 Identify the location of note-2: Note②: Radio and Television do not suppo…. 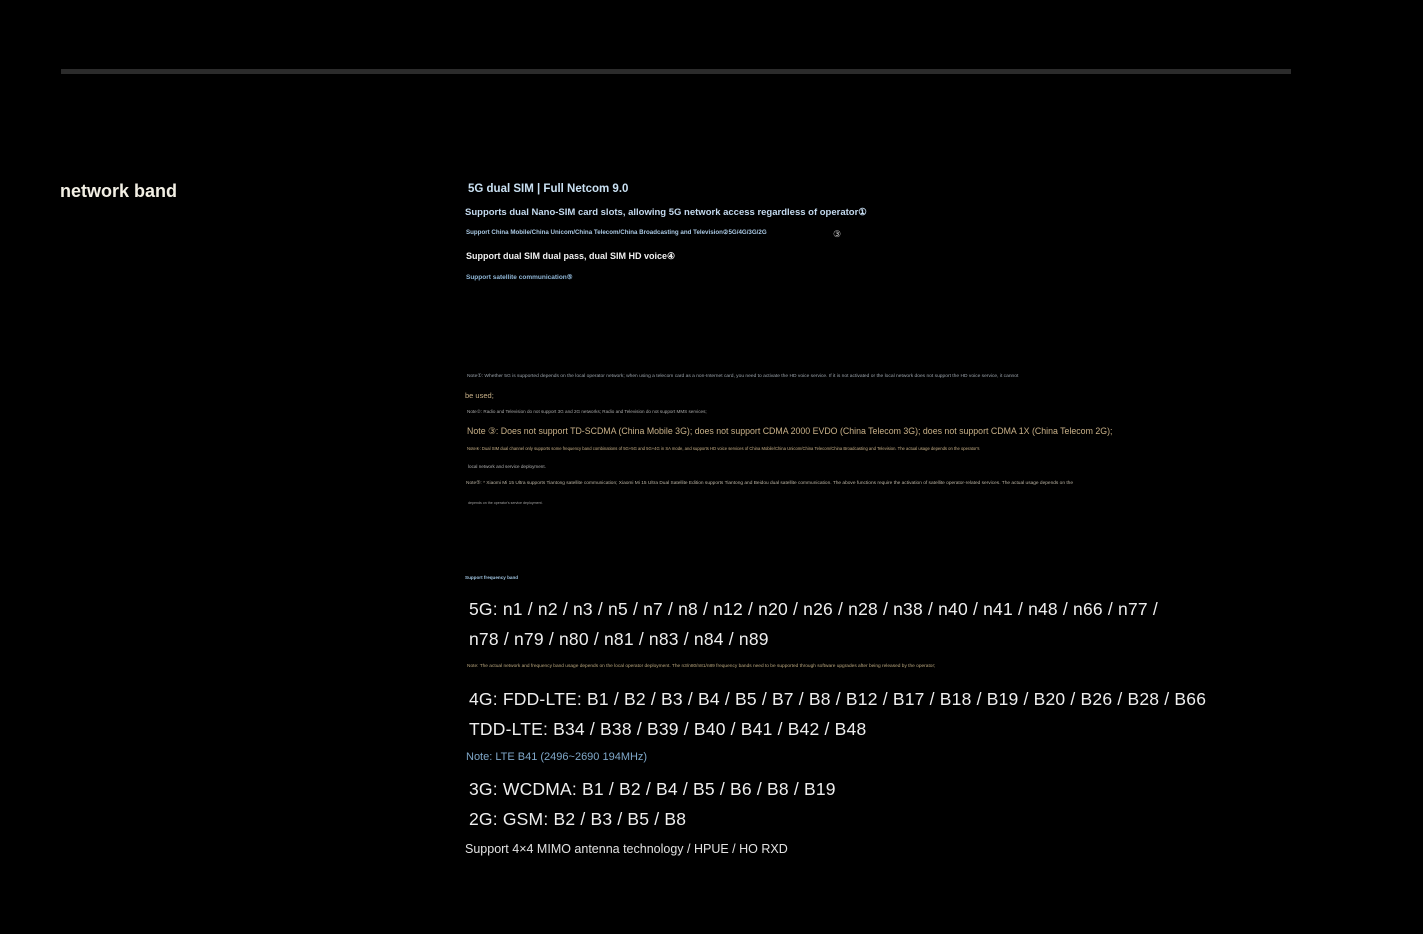
(587, 411).